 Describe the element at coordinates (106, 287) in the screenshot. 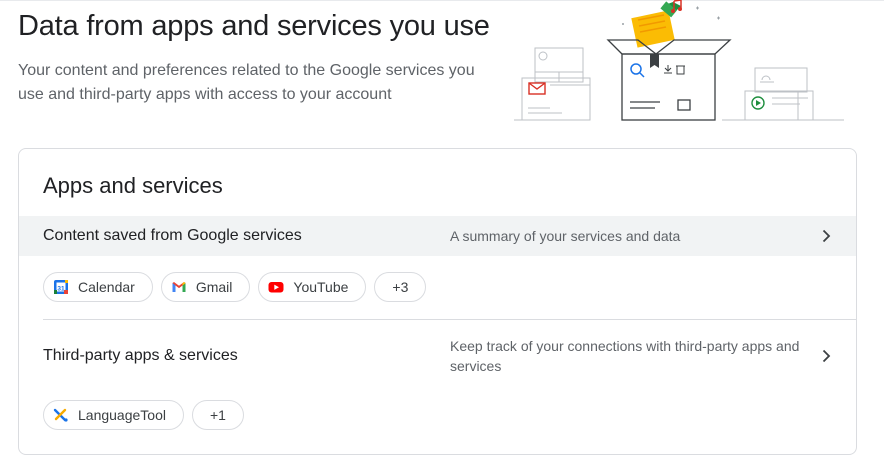

I see `calendar-chip-label: Calendar` at that location.